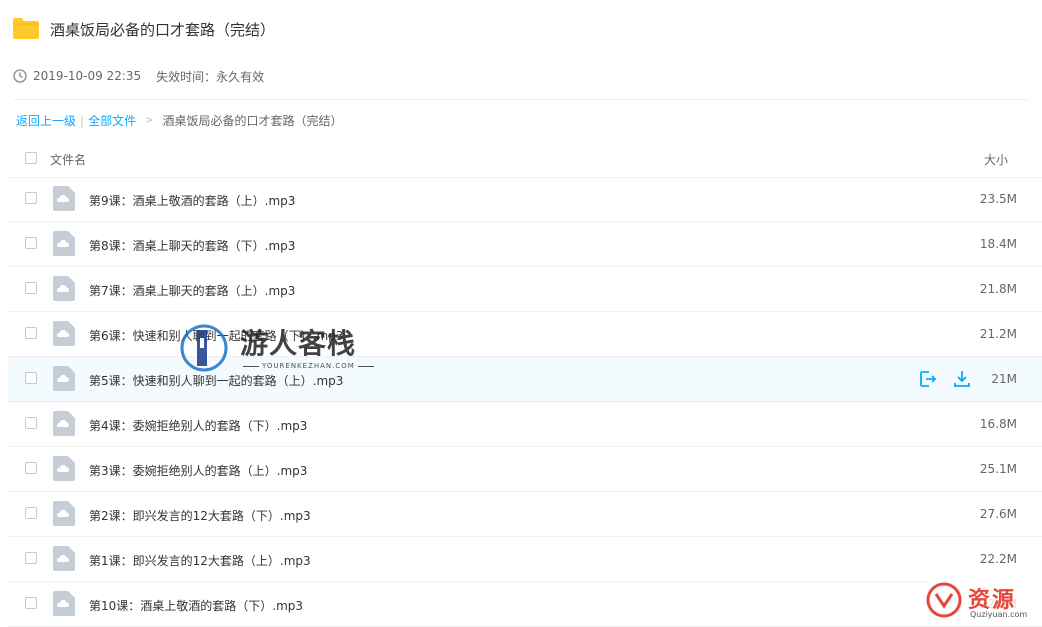  I want to click on file-size: 27.6M, so click(998, 514).